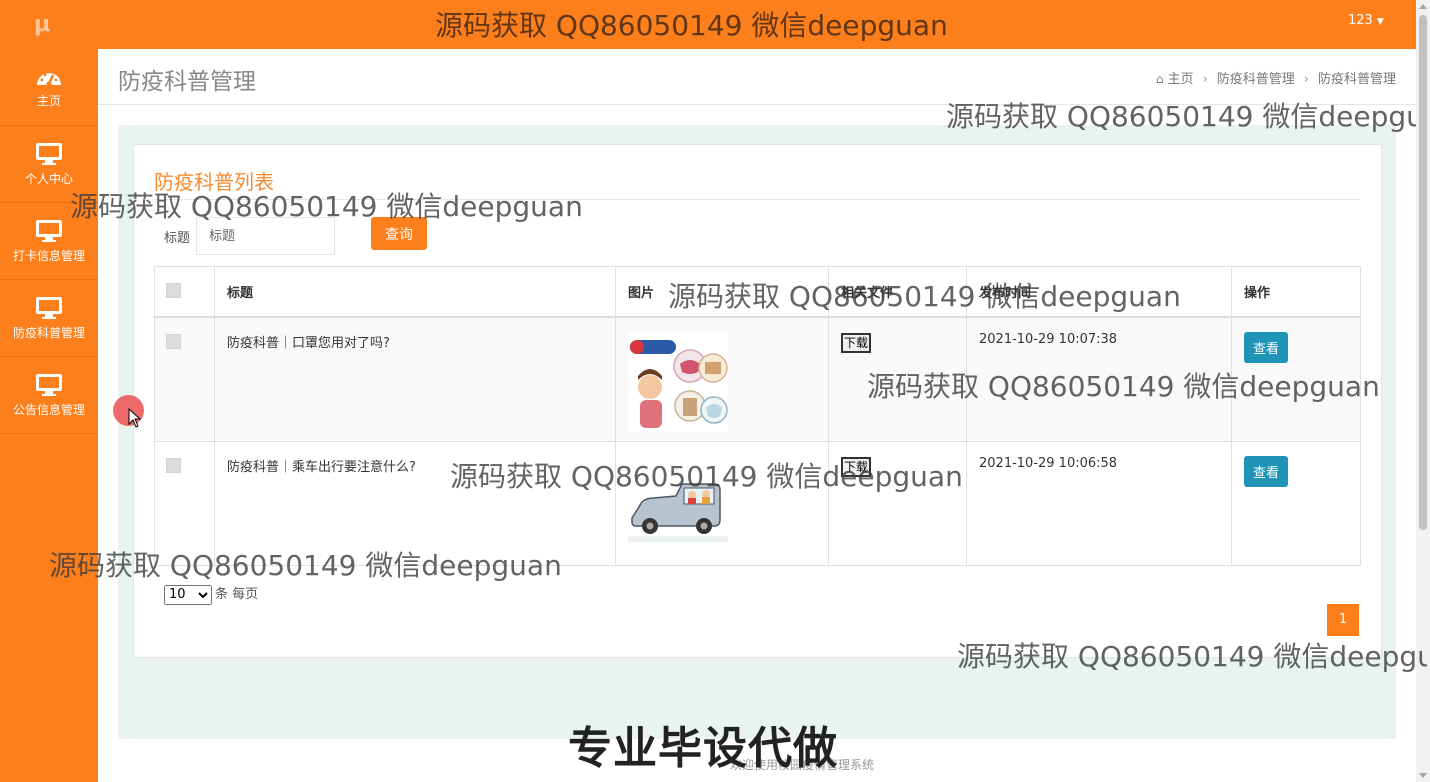  I want to click on sidebar-item-announcements: 公告信息管理, so click(49, 395).